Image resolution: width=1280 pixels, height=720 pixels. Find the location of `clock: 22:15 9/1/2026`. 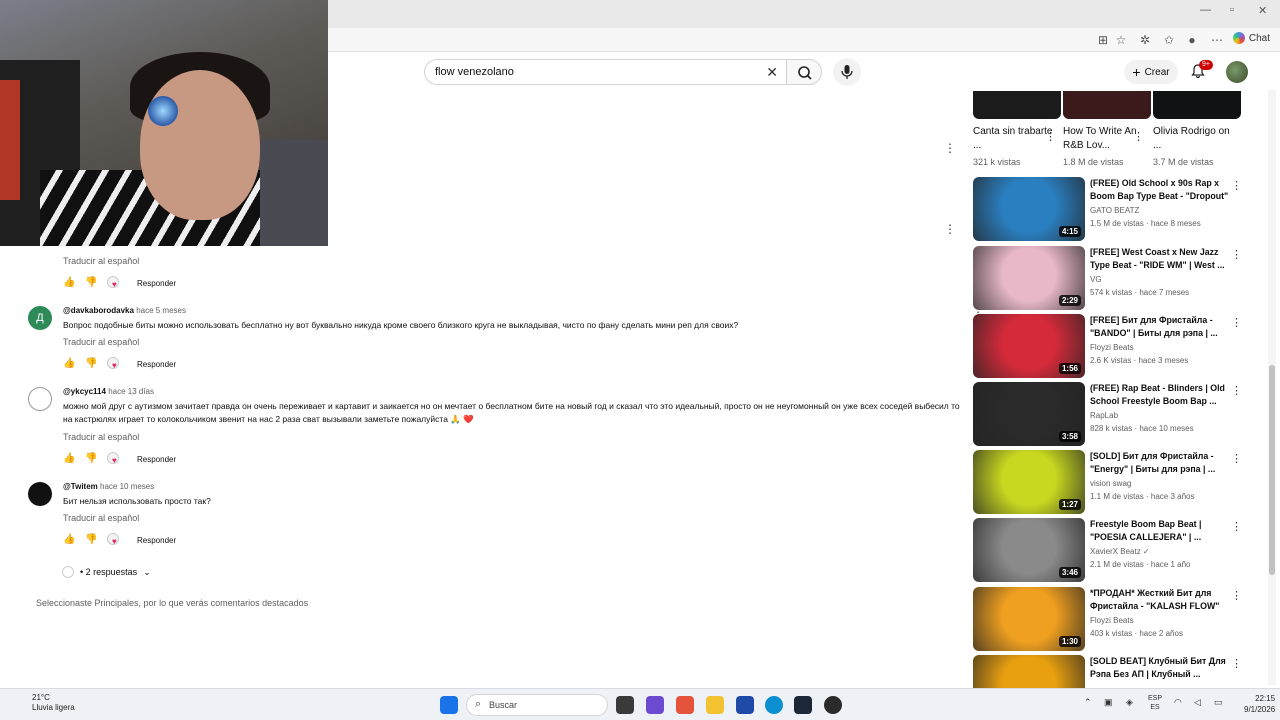

clock: 22:15 9/1/2026 is located at coordinates (1259, 704).